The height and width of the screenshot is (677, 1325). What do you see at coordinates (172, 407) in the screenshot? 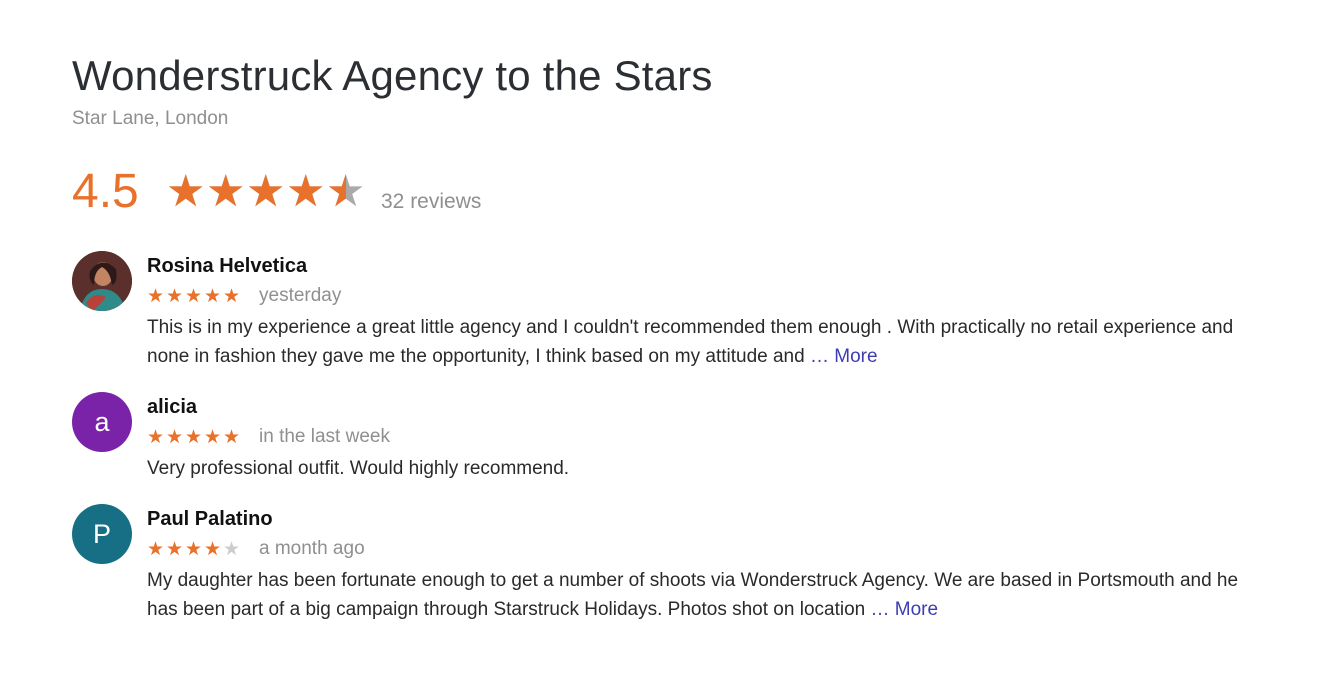
I see `reviewer-name: alicia` at bounding box center [172, 407].